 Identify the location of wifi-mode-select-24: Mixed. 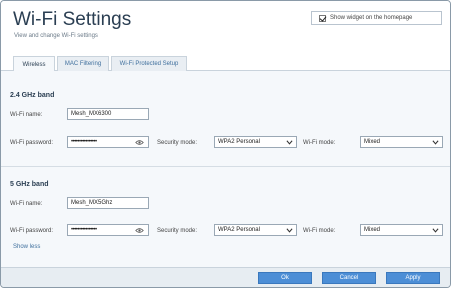
(401, 142).